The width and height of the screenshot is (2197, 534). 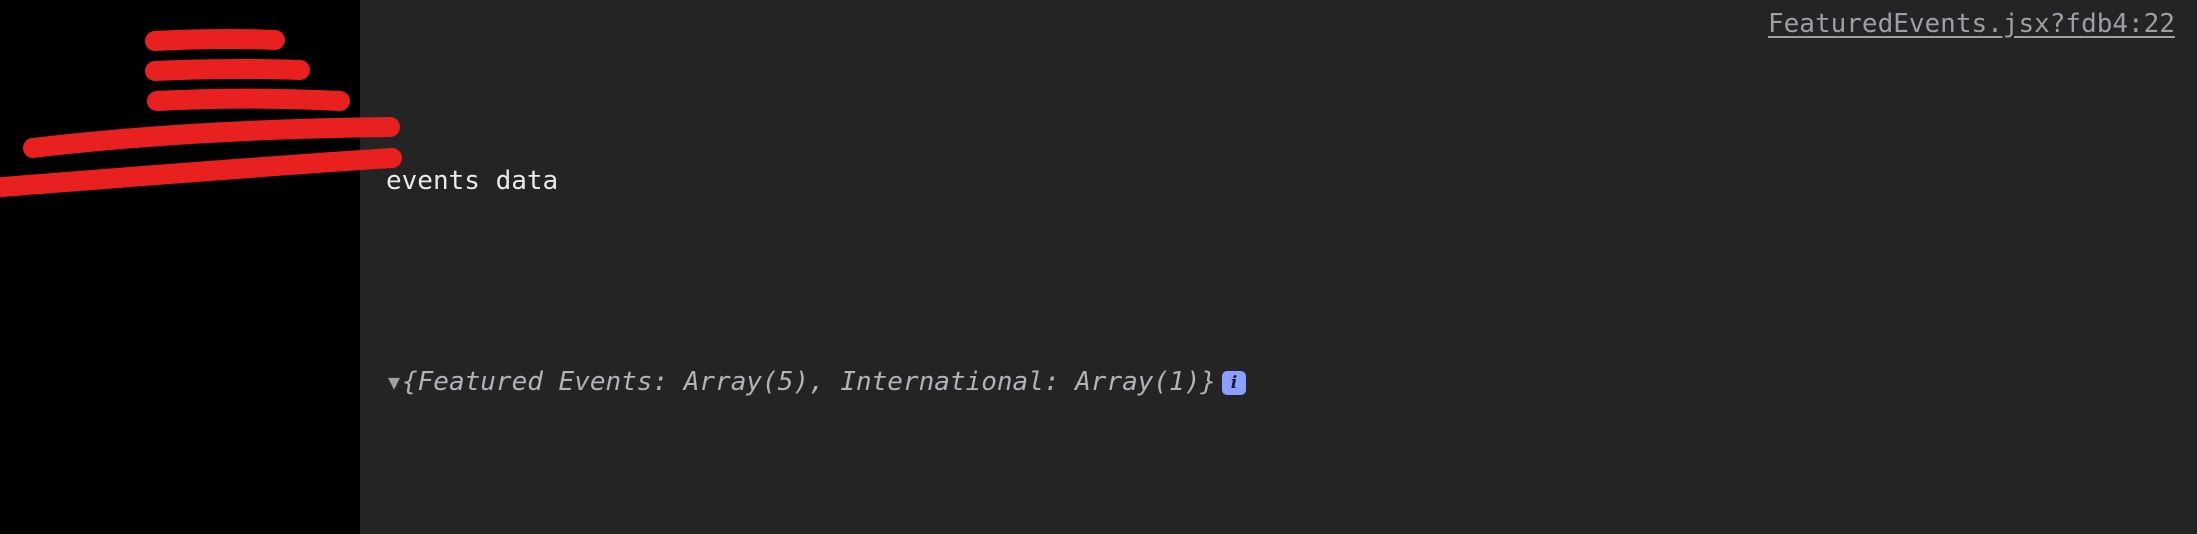 What do you see at coordinates (1234, 383) in the screenshot?
I see `info-icon: i` at bounding box center [1234, 383].